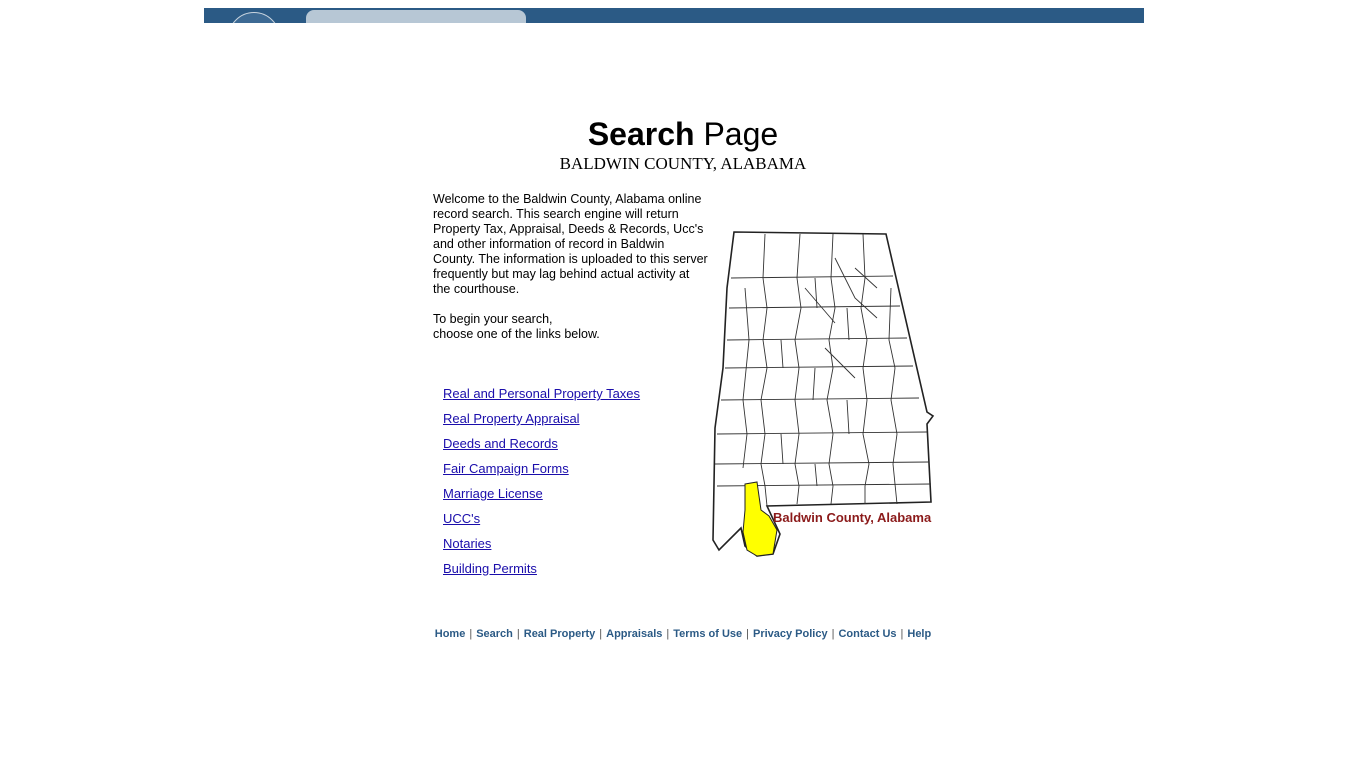  Describe the element at coordinates (560, 634) in the screenshot. I see `footer-link-real-property: Real Property` at that location.